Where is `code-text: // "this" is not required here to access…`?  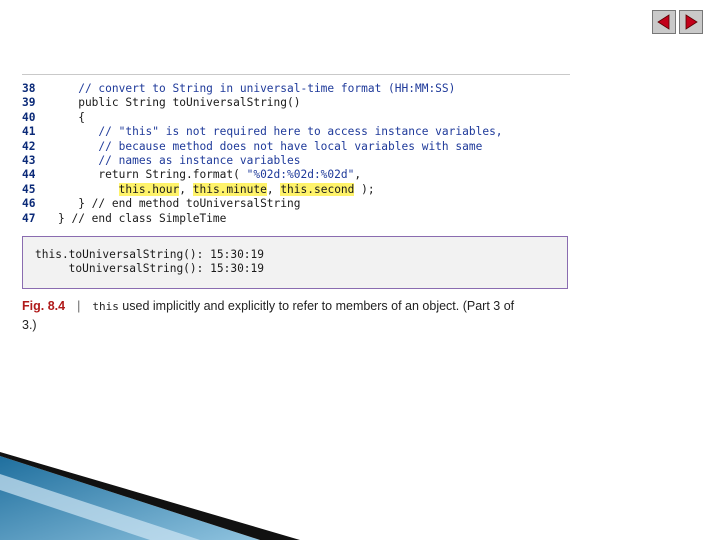
code-text: // "this" is not required here to access… is located at coordinates (280, 132).